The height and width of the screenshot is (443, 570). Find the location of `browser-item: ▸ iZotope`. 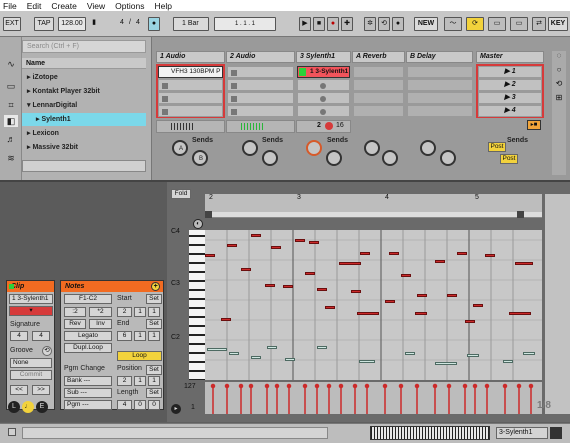

browser-item: ▸ iZotope is located at coordinates (84, 77).